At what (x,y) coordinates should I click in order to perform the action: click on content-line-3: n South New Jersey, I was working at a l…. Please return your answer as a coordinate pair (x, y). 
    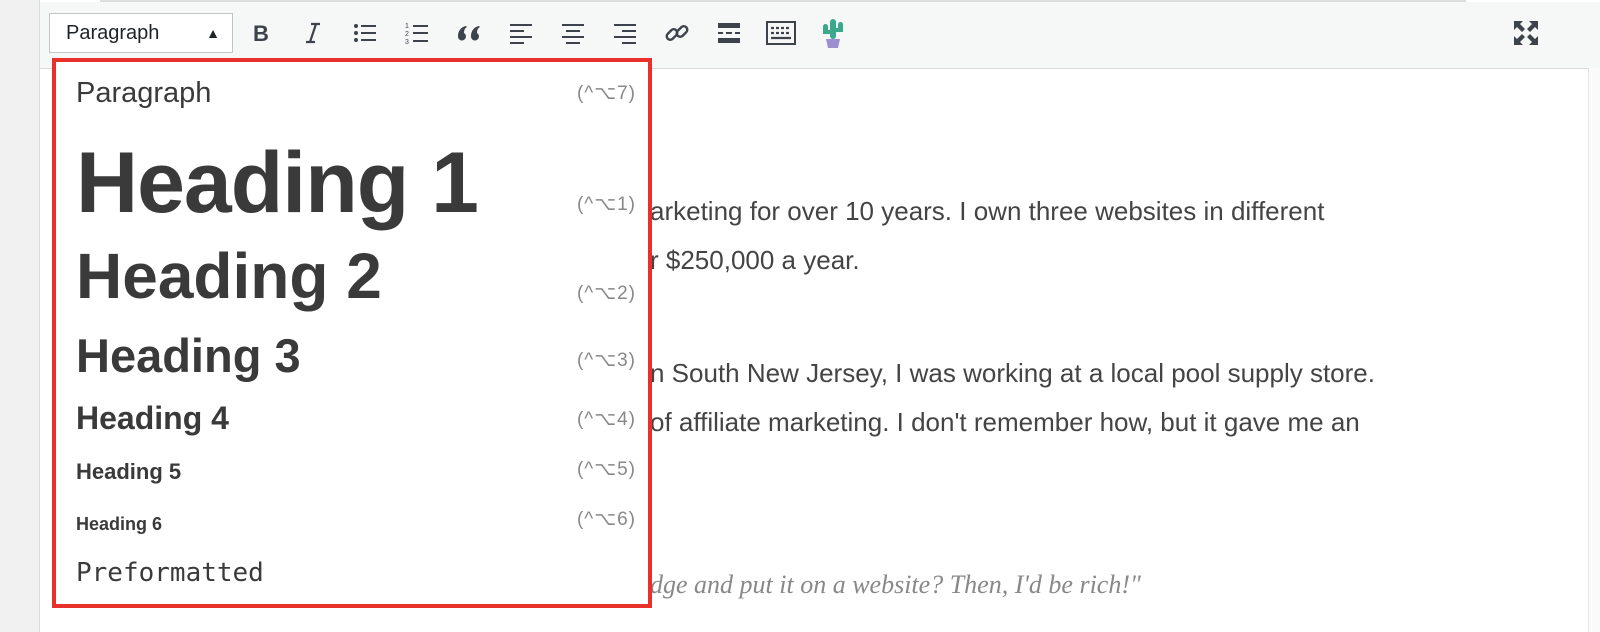
    Looking at the image, I should click on (1012, 373).